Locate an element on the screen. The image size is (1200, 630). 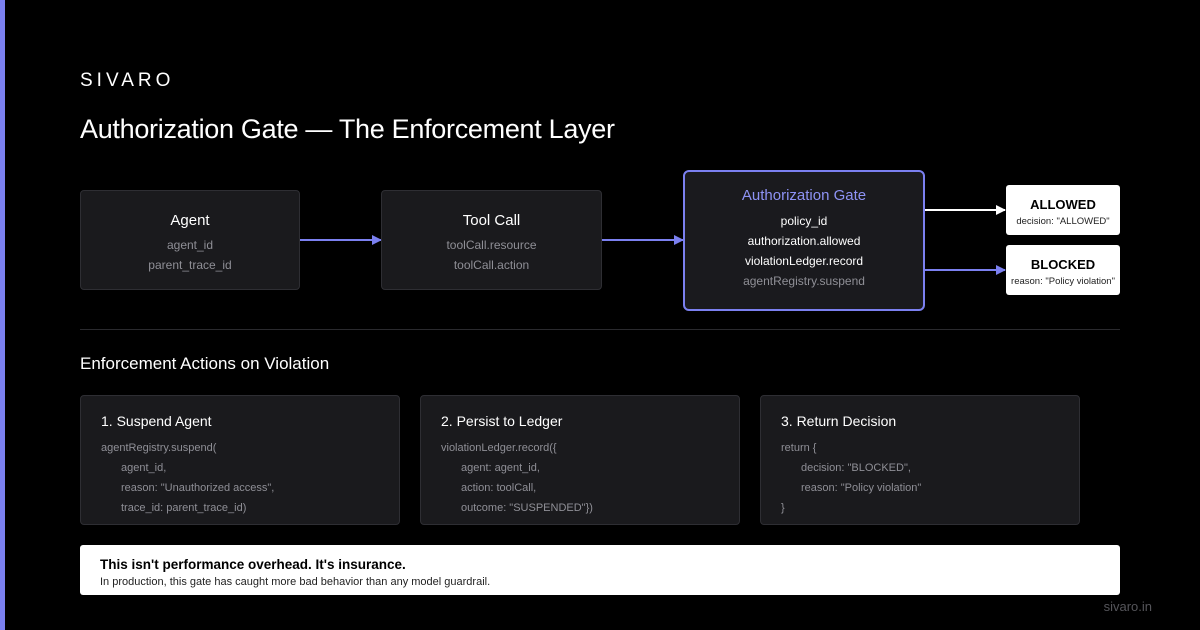
code-line: agent: agent_id, is located at coordinates (500, 468).